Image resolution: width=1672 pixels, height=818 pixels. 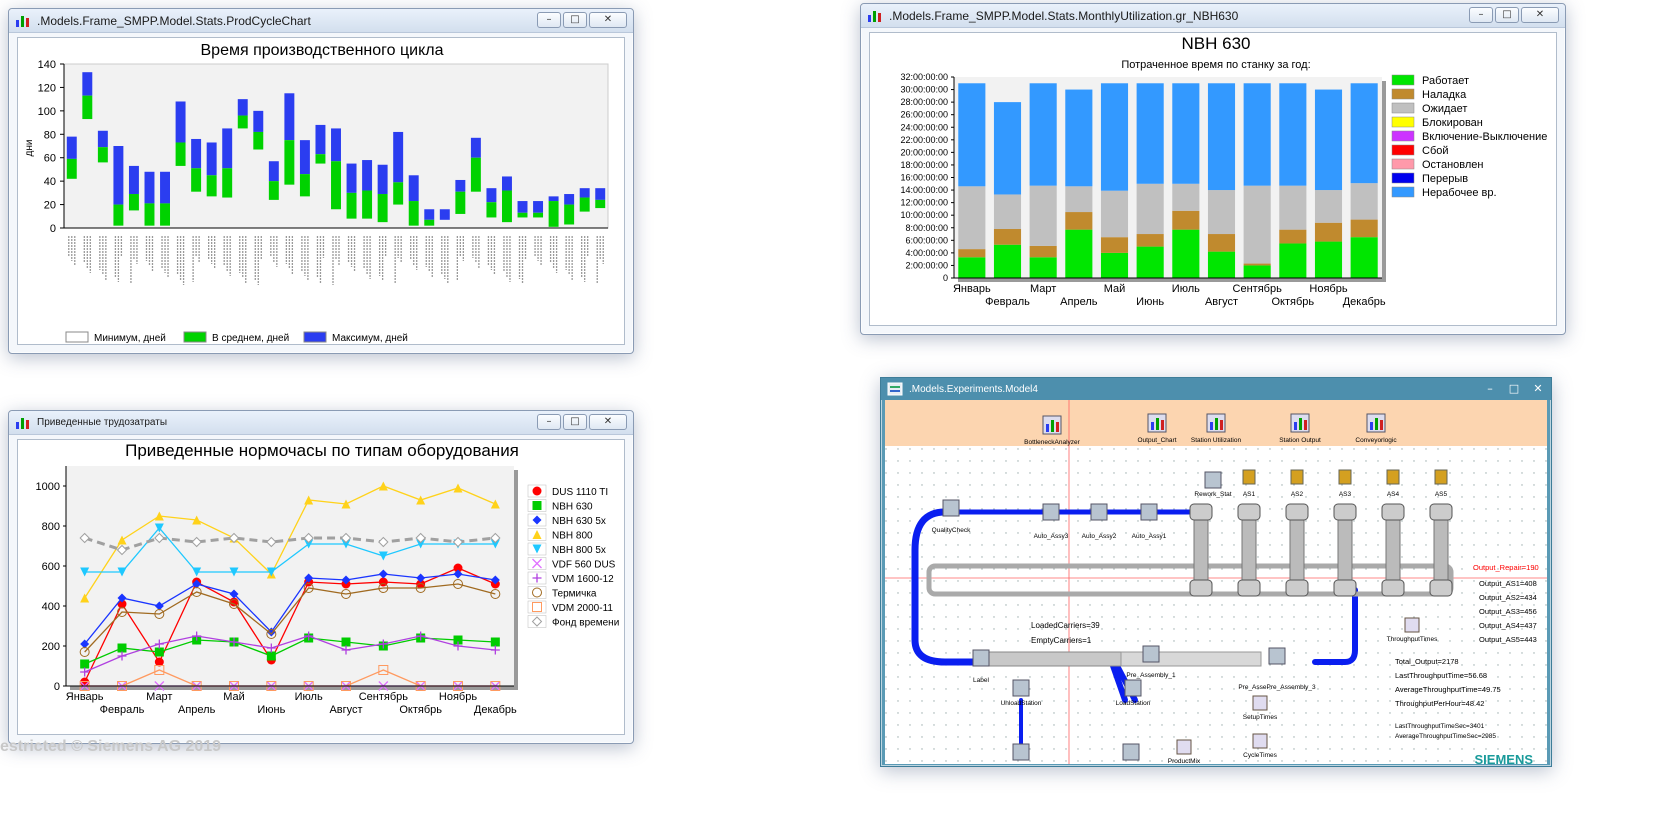 What do you see at coordinates (1201, 550) in the screenshot?
I see `as-column-conveyor` at bounding box center [1201, 550].